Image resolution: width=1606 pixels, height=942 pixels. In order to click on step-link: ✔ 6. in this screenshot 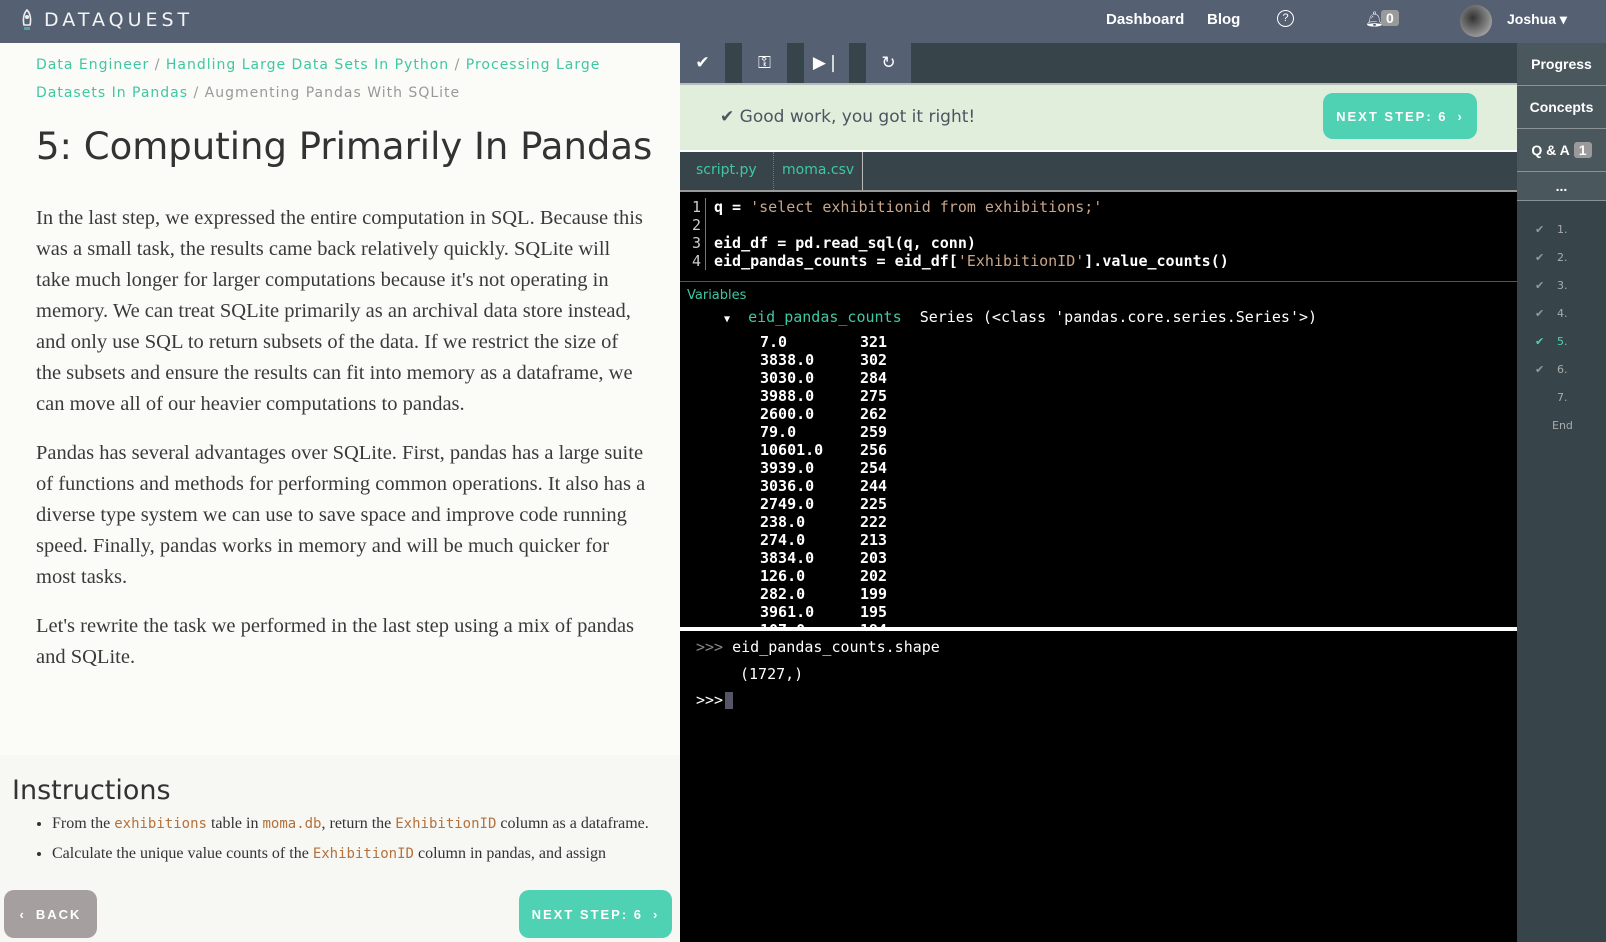, I will do `click(1551, 369)`.